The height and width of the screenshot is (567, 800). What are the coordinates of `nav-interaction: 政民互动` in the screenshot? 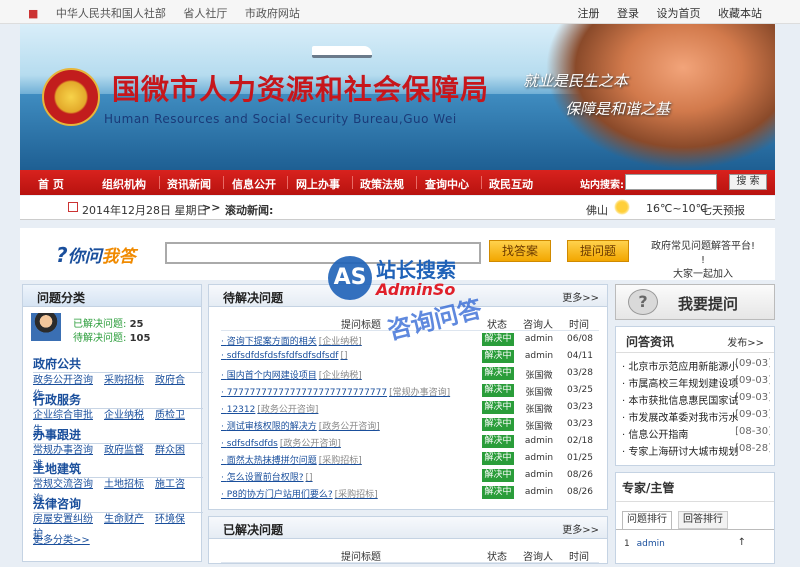 It's located at (511, 184).